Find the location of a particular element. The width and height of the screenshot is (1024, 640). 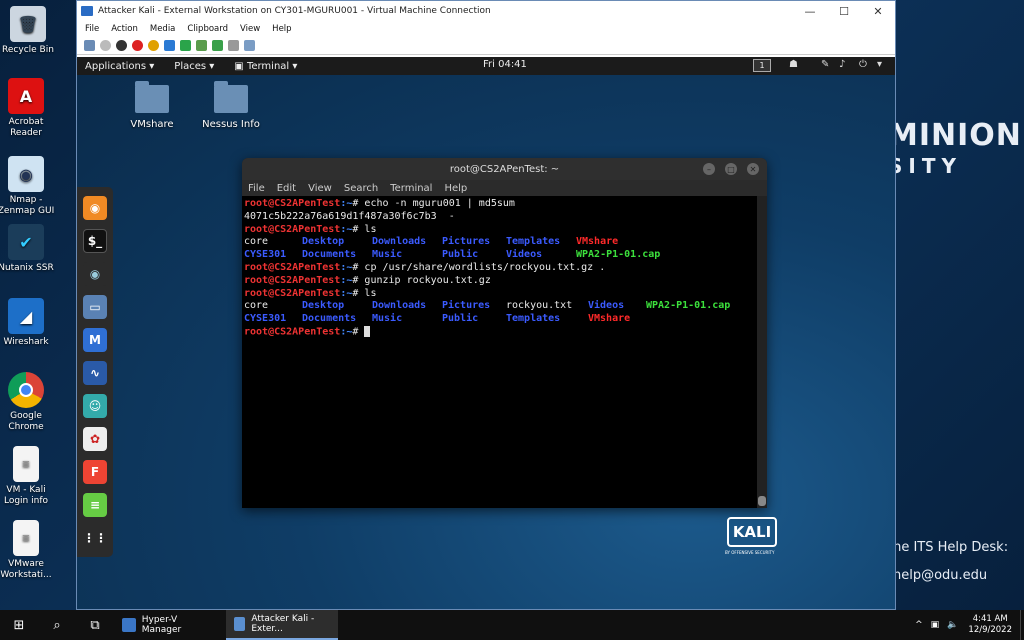

desktop-icon-wireshark: ◢ Wireshark is located at coordinates (28, 323).